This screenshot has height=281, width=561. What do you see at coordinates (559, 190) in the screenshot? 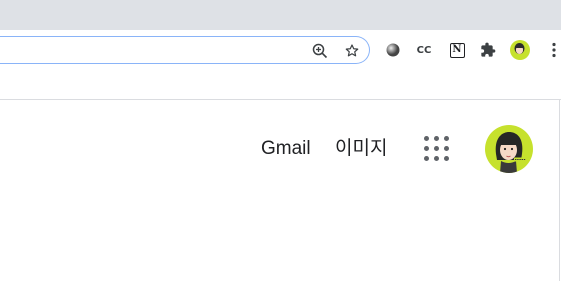
I see `page-edge` at bounding box center [559, 190].